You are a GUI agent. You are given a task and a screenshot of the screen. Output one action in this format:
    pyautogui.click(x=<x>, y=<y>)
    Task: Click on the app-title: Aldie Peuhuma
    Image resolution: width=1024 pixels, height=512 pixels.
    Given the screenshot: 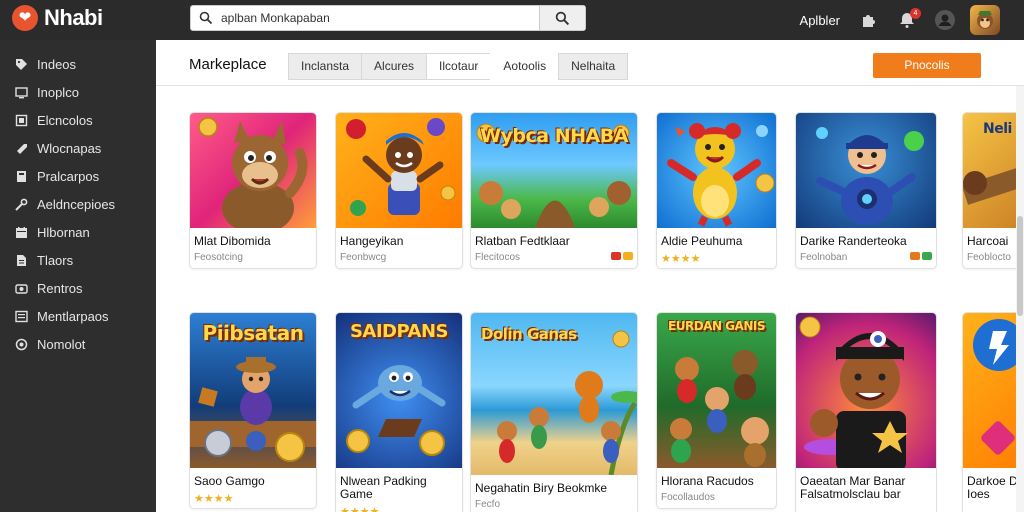 What is the action you would take?
    pyautogui.click(x=702, y=241)
    